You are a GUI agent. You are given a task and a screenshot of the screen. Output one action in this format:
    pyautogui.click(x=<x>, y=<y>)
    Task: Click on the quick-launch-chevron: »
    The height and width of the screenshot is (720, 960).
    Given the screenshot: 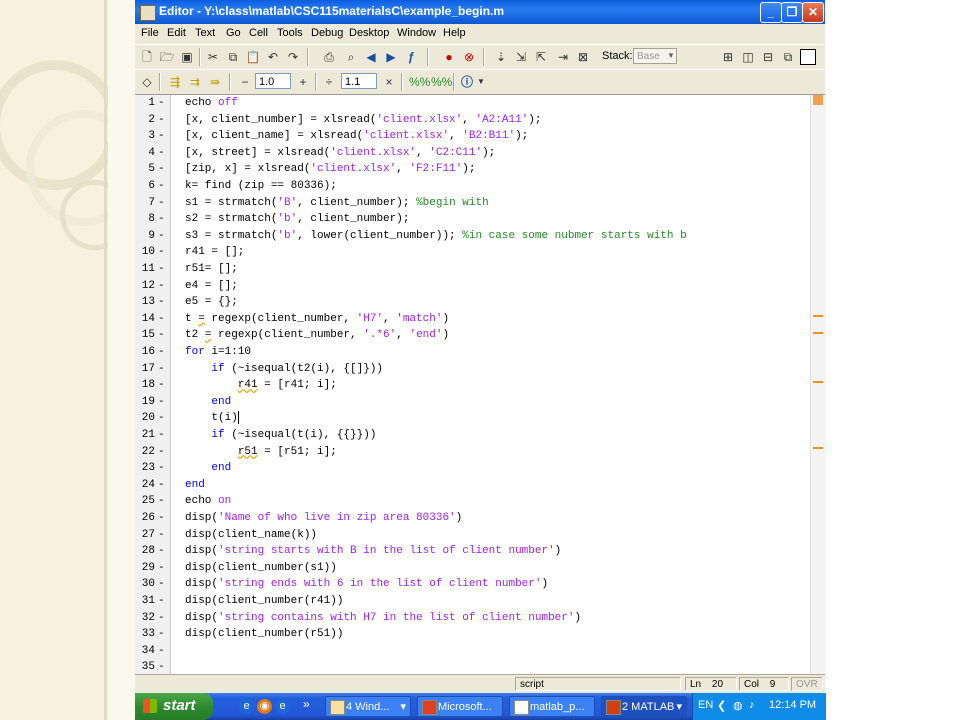 What is the action you would take?
    pyautogui.click(x=306, y=704)
    